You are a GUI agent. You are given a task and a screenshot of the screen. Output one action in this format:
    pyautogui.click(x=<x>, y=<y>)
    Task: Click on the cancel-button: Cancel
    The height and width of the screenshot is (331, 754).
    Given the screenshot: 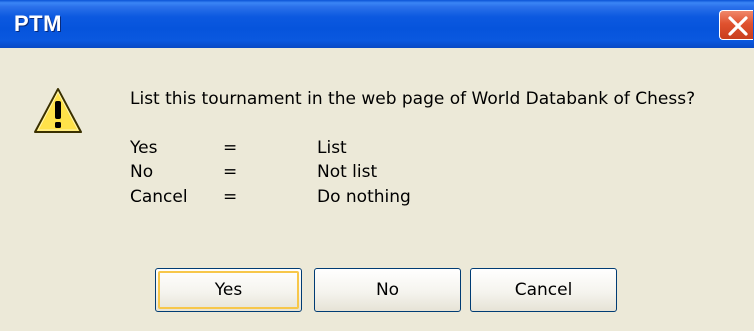 What is the action you would take?
    pyautogui.click(x=543, y=290)
    